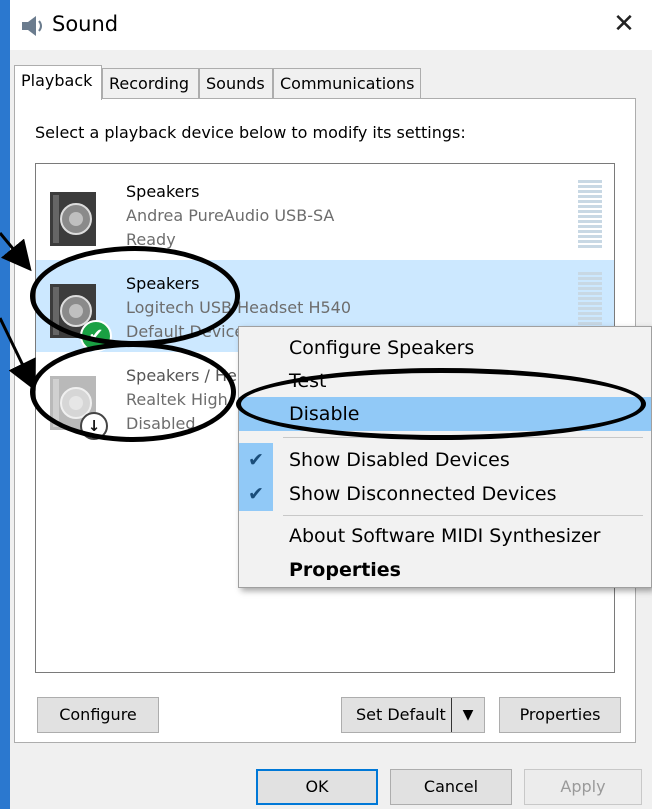  What do you see at coordinates (5, 404) in the screenshot?
I see `window-accent-border` at bounding box center [5, 404].